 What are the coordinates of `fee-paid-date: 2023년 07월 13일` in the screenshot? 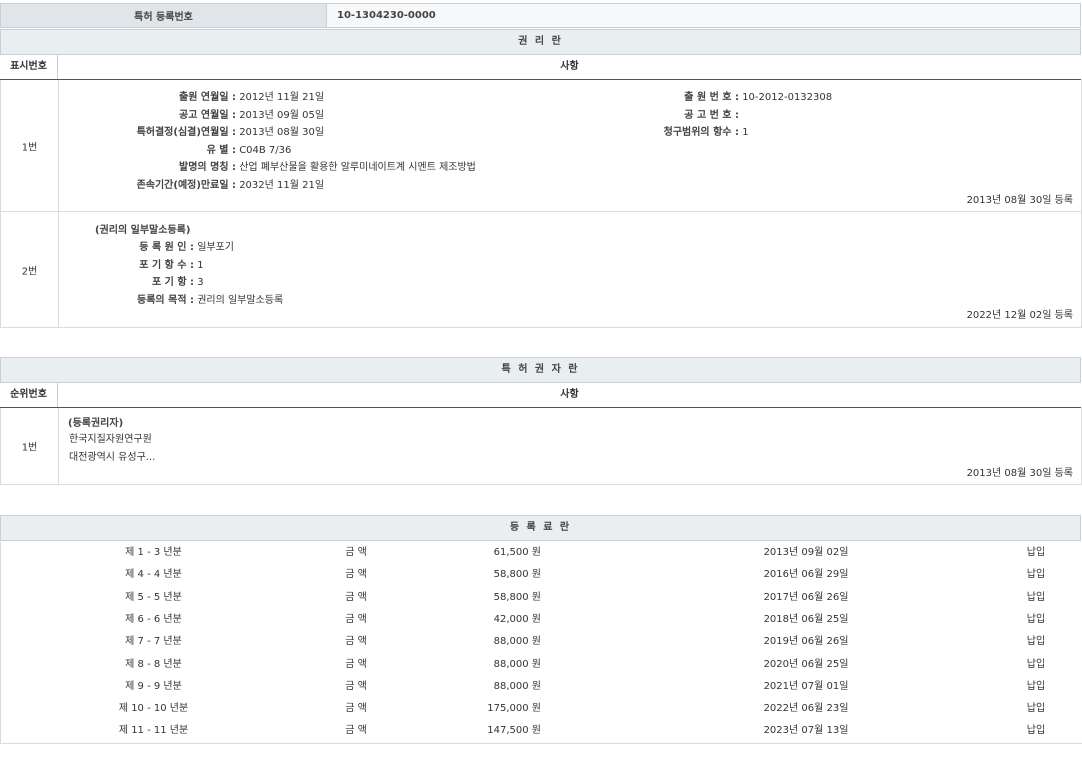 It's located at (806, 731).